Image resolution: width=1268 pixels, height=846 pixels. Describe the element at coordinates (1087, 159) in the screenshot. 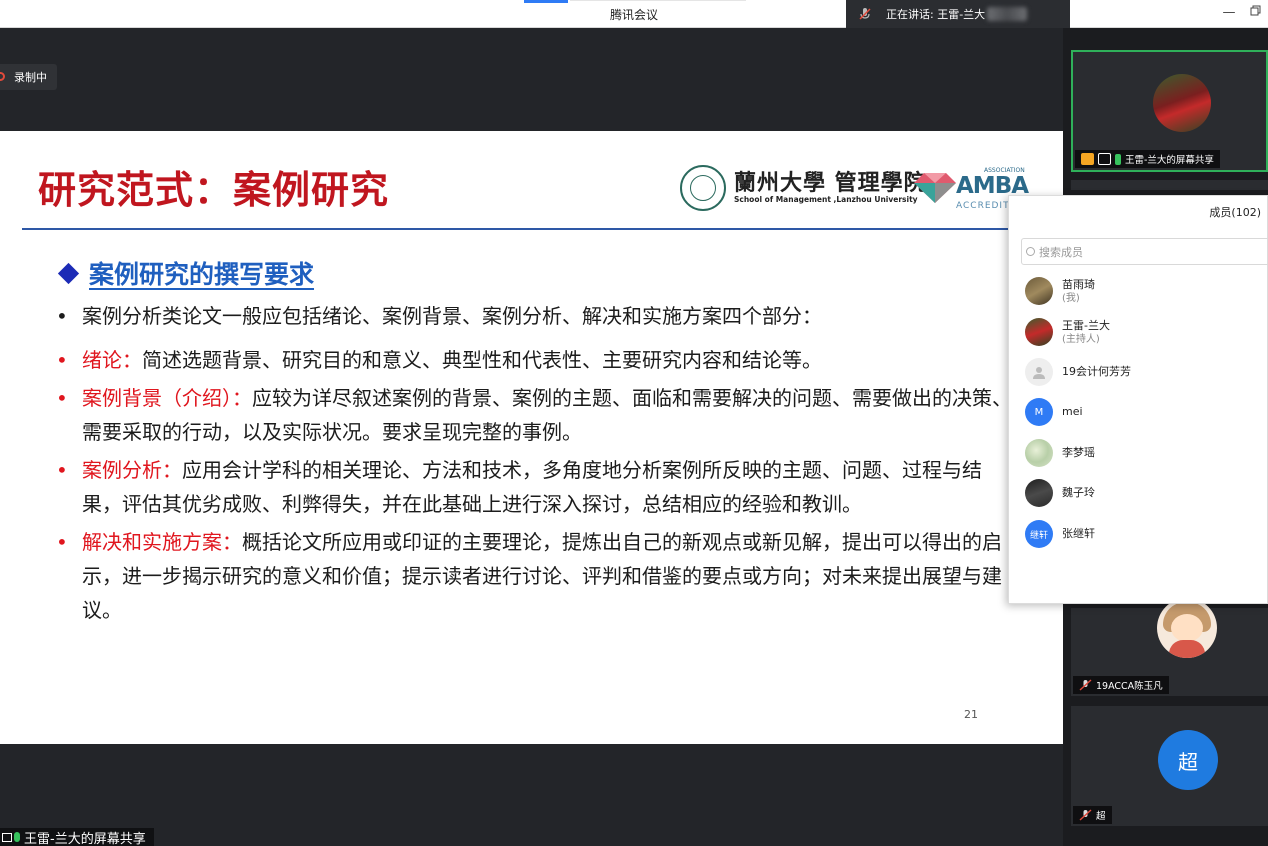

I see `user-icon` at that location.